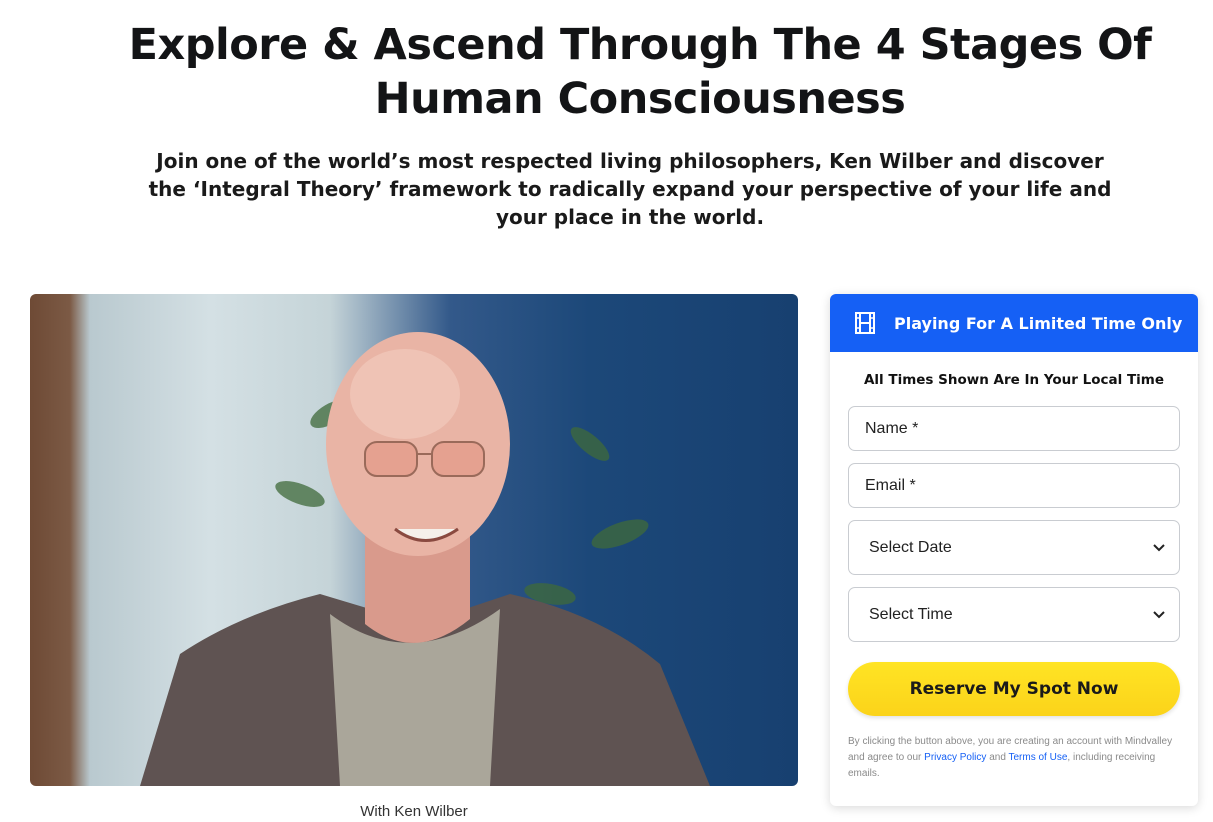 This screenshot has height=822, width=1213. I want to click on local-time-note: All Times Shown Are In Your Local Time, so click(1014, 380).